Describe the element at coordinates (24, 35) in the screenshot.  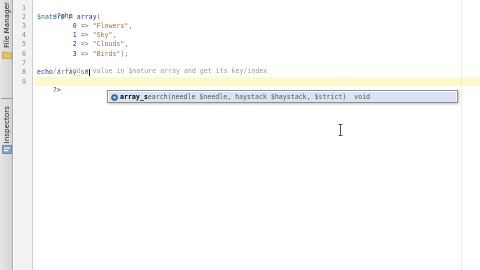
I see `line-number: 4` at that location.